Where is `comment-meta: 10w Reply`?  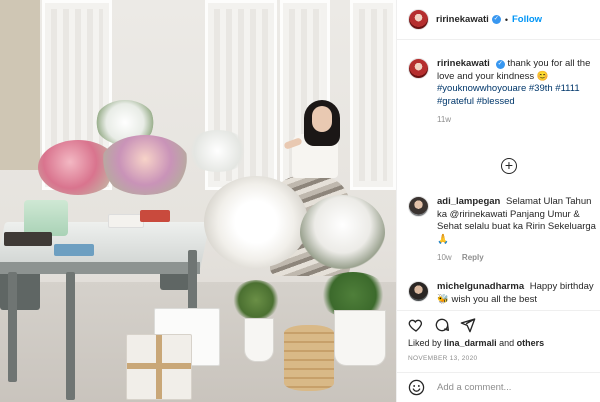
comment-meta: 10w Reply is located at coordinates (516, 258).